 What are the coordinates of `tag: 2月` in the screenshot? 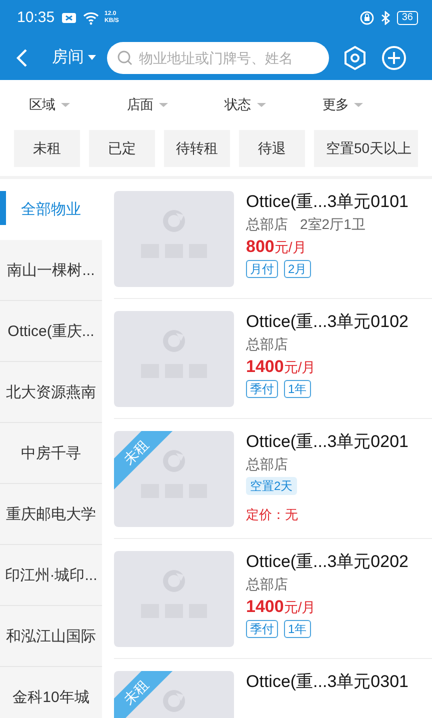 It's located at (297, 269).